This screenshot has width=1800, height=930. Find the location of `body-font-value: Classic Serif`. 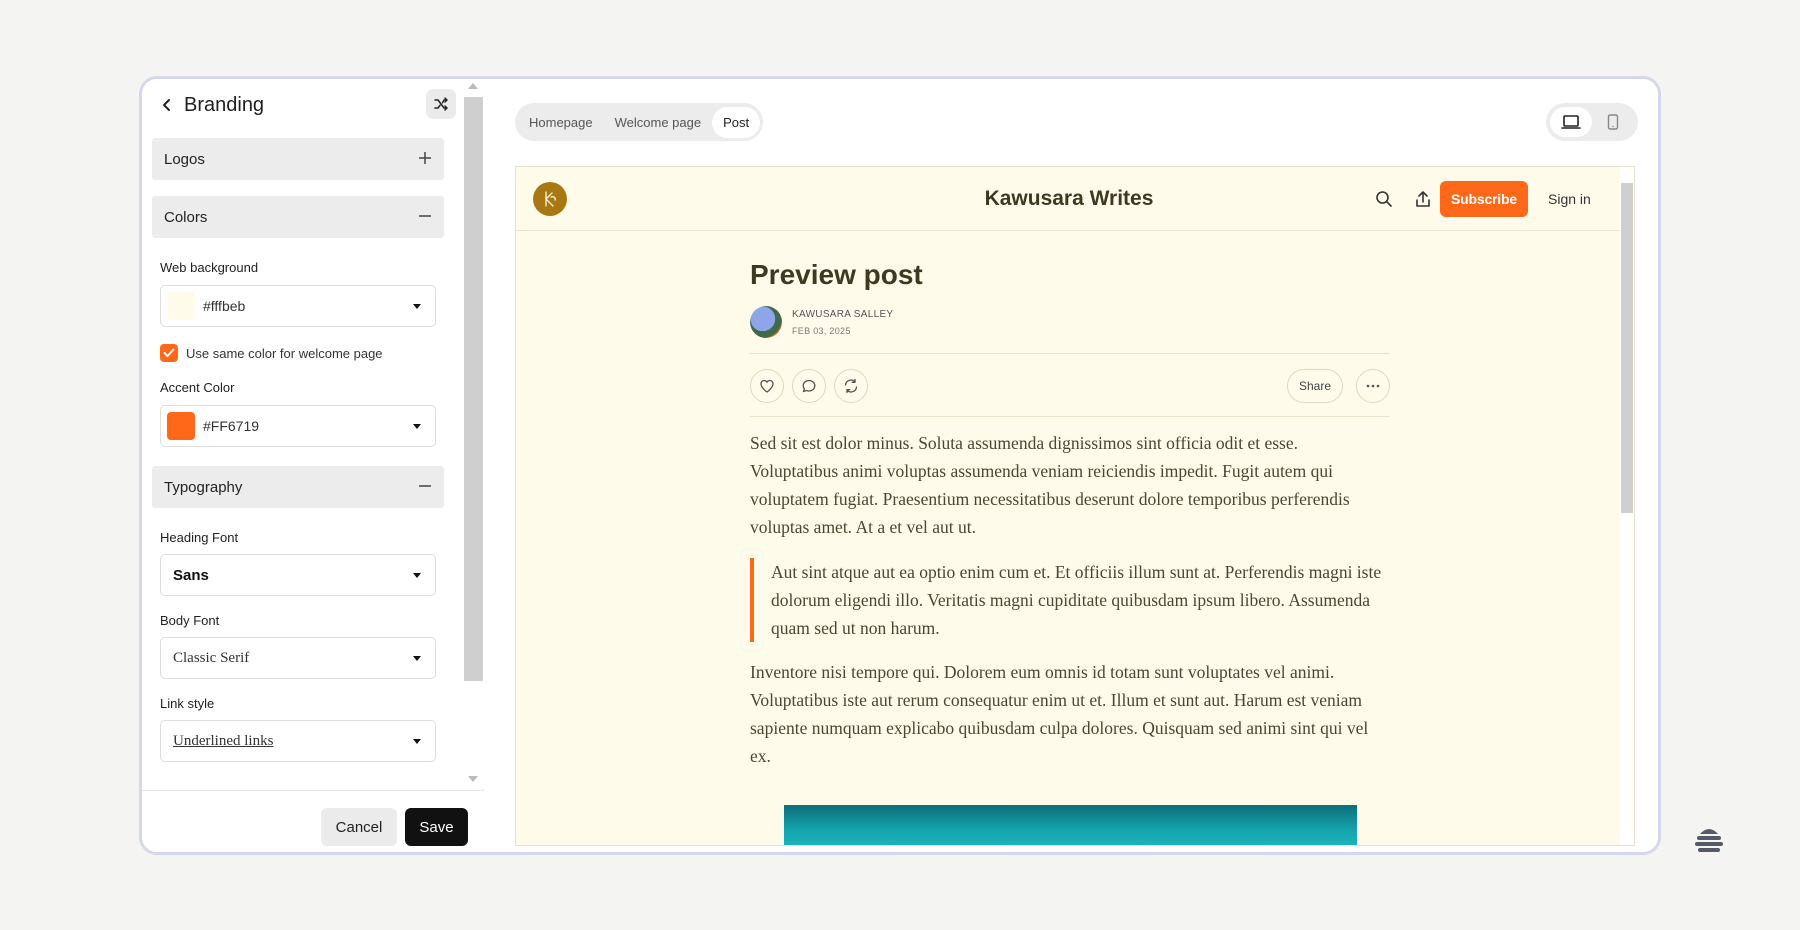

body-font-value: Classic Serif is located at coordinates (211, 657).